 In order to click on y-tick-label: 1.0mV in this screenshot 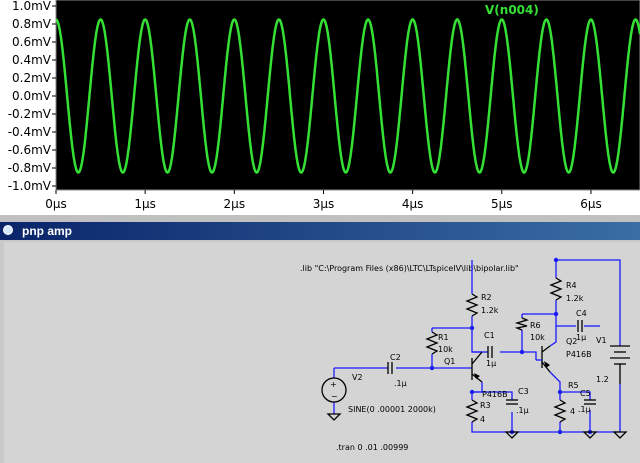, I will do `click(32, 6)`.